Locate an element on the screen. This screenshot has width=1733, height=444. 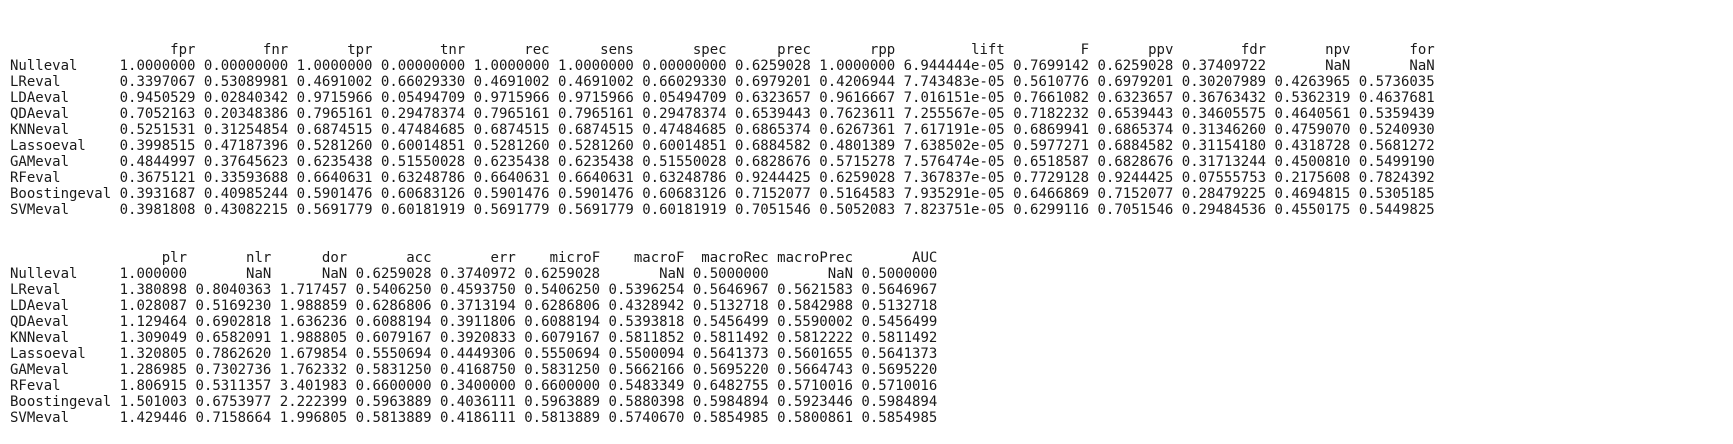
table-cell: 0.6539443 is located at coordinates (1135, 114).